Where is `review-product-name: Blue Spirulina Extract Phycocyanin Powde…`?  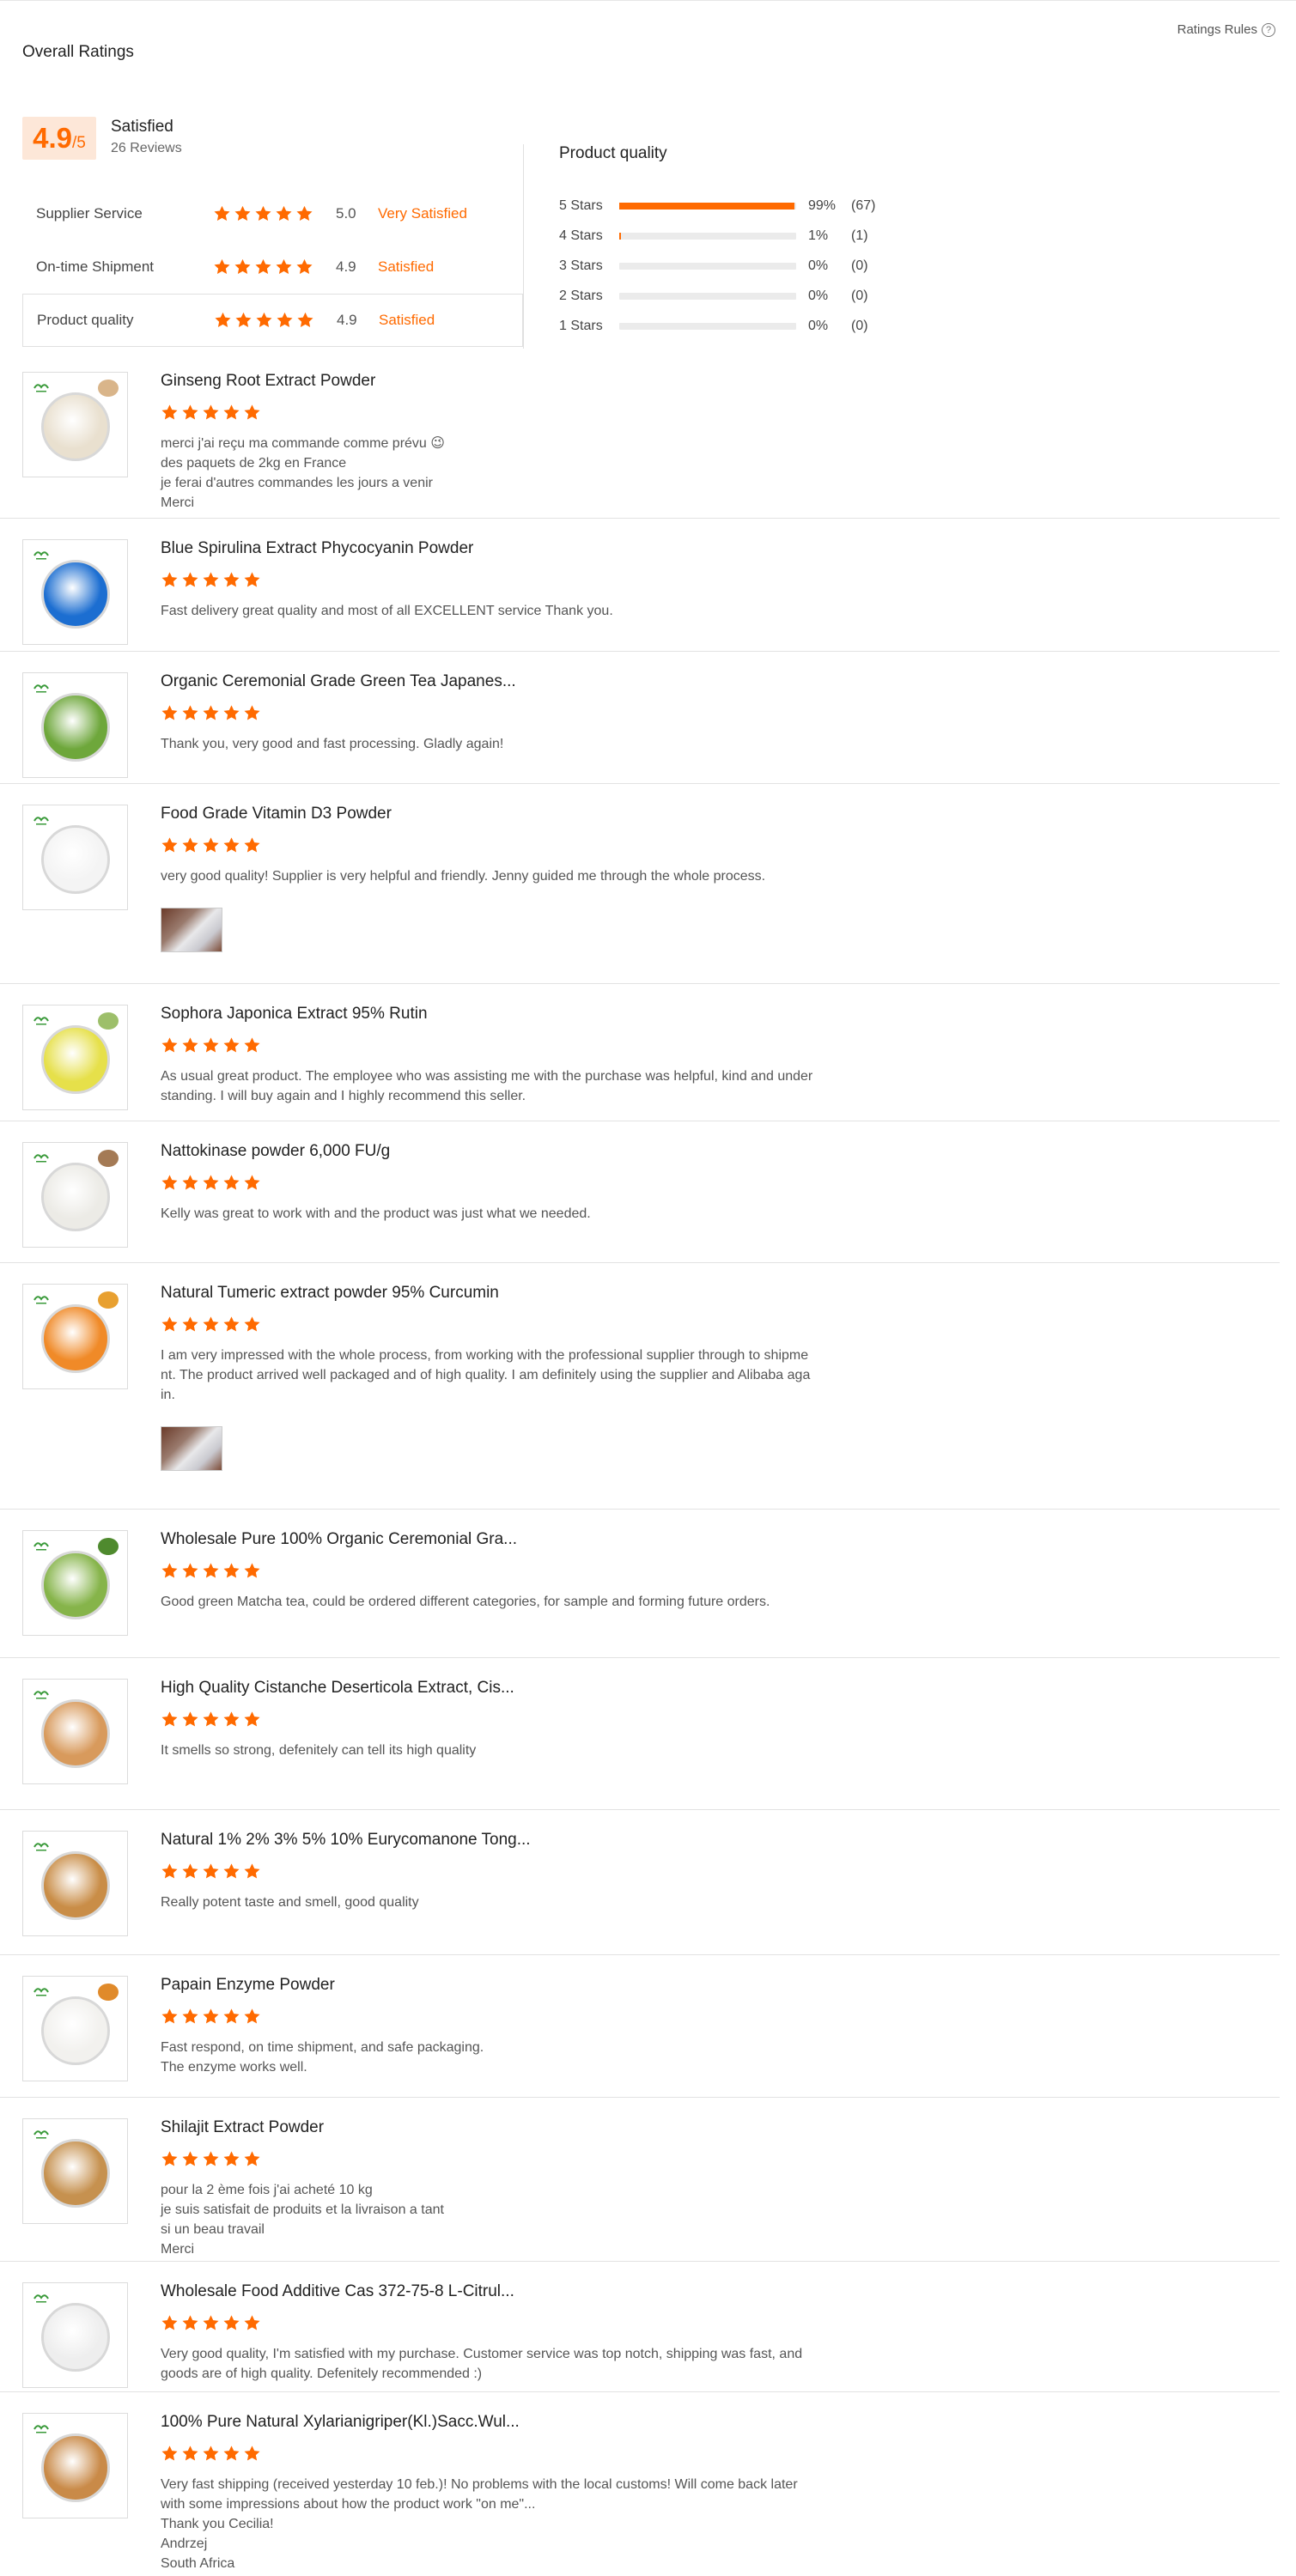 review-product-name: Blue Spirulina Extract Phycocyanin Powde… is located at coordinates (317, 548).